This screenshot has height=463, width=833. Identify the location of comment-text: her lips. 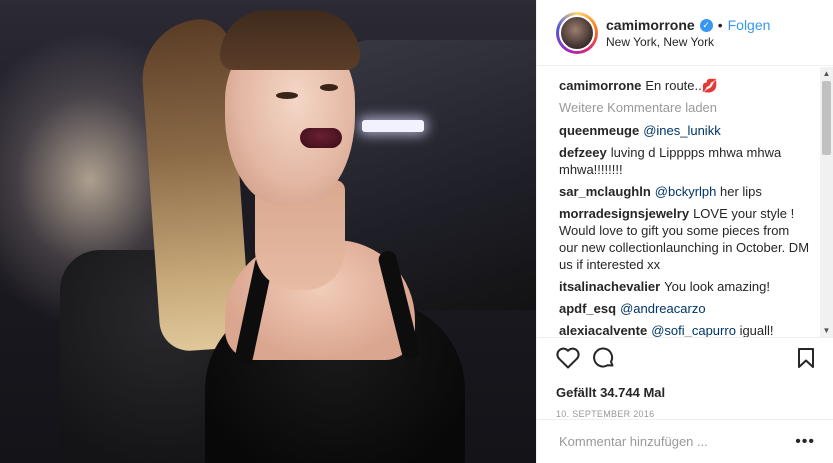
(741, 191).